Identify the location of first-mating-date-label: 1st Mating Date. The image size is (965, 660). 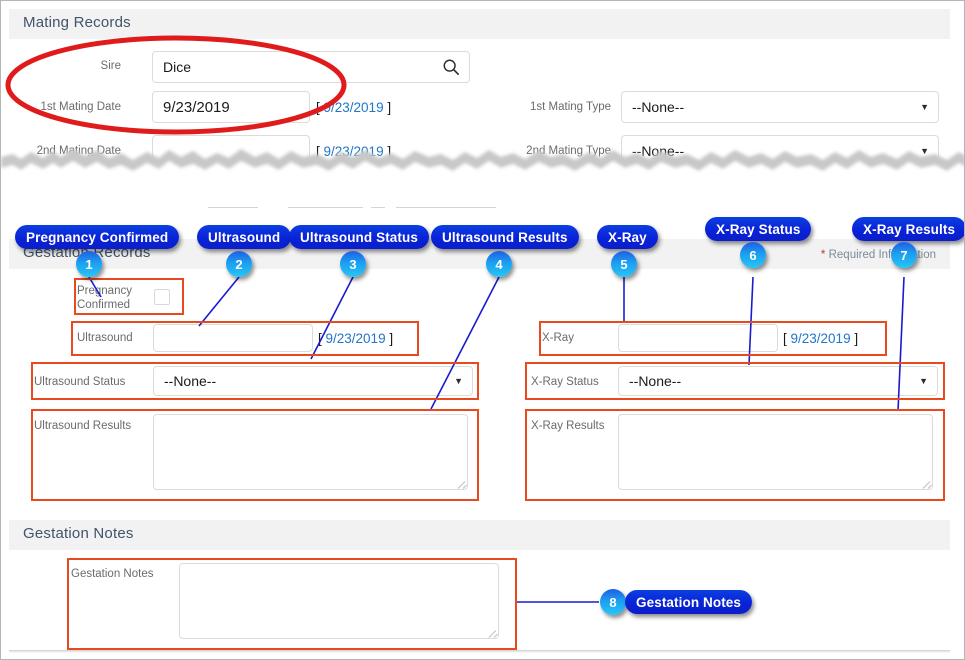
(80, 107).